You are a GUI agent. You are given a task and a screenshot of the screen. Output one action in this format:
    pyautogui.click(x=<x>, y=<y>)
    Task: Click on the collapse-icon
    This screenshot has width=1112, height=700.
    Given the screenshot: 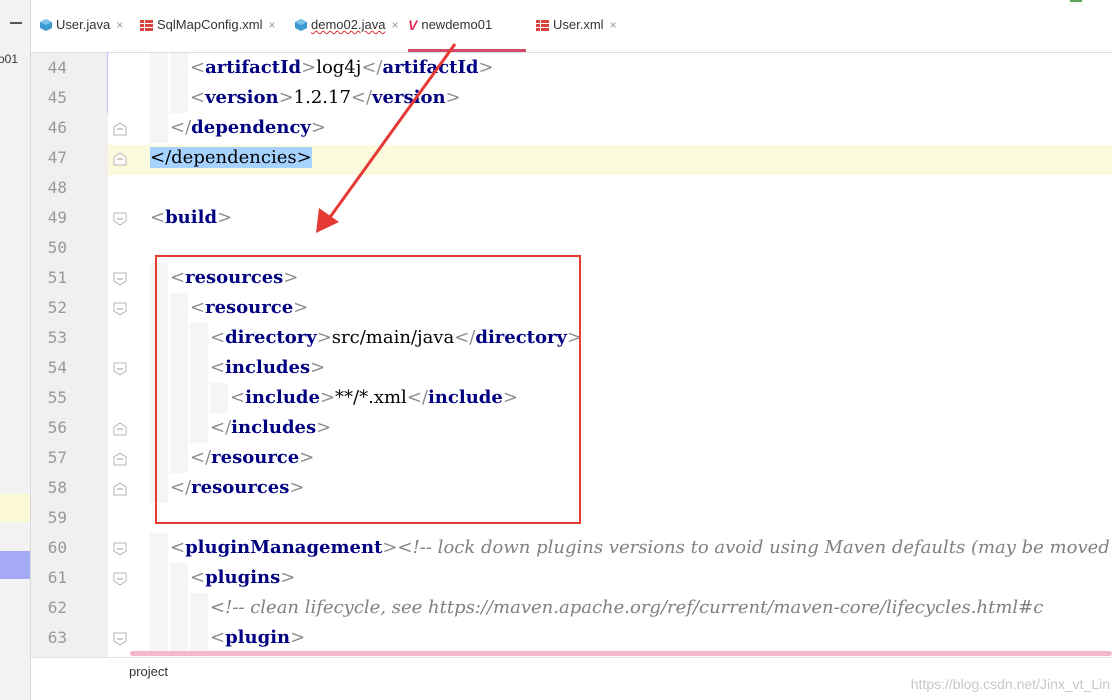 What is the action you would take?
    pyautogui.click(x=16, y=23)
    